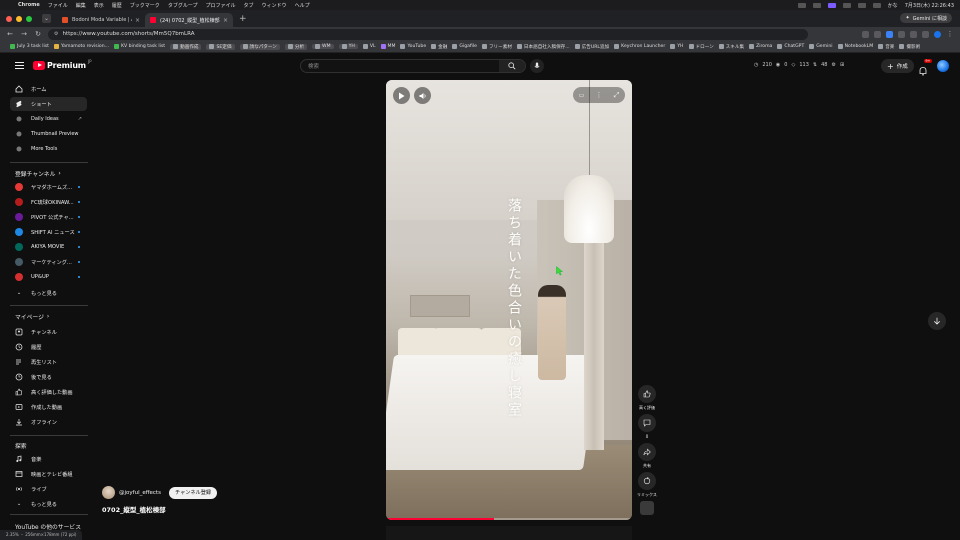  What do you see at coordinates (48, 422) in the screenshot?
I see `sidebar-item-download: オフライン` at bounding box center [48, 422].